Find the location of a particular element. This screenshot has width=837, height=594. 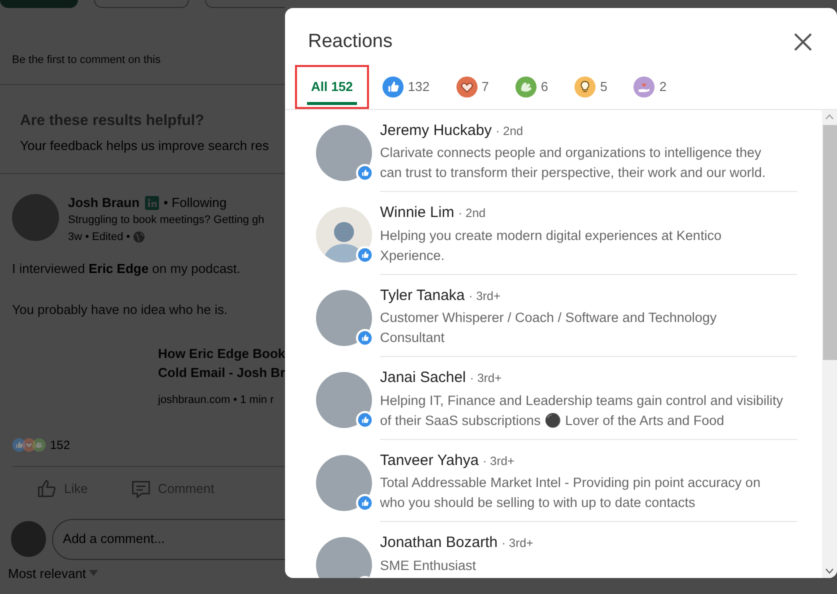

person-name: Tanveer Yahya is located at coordinates (429, 461).